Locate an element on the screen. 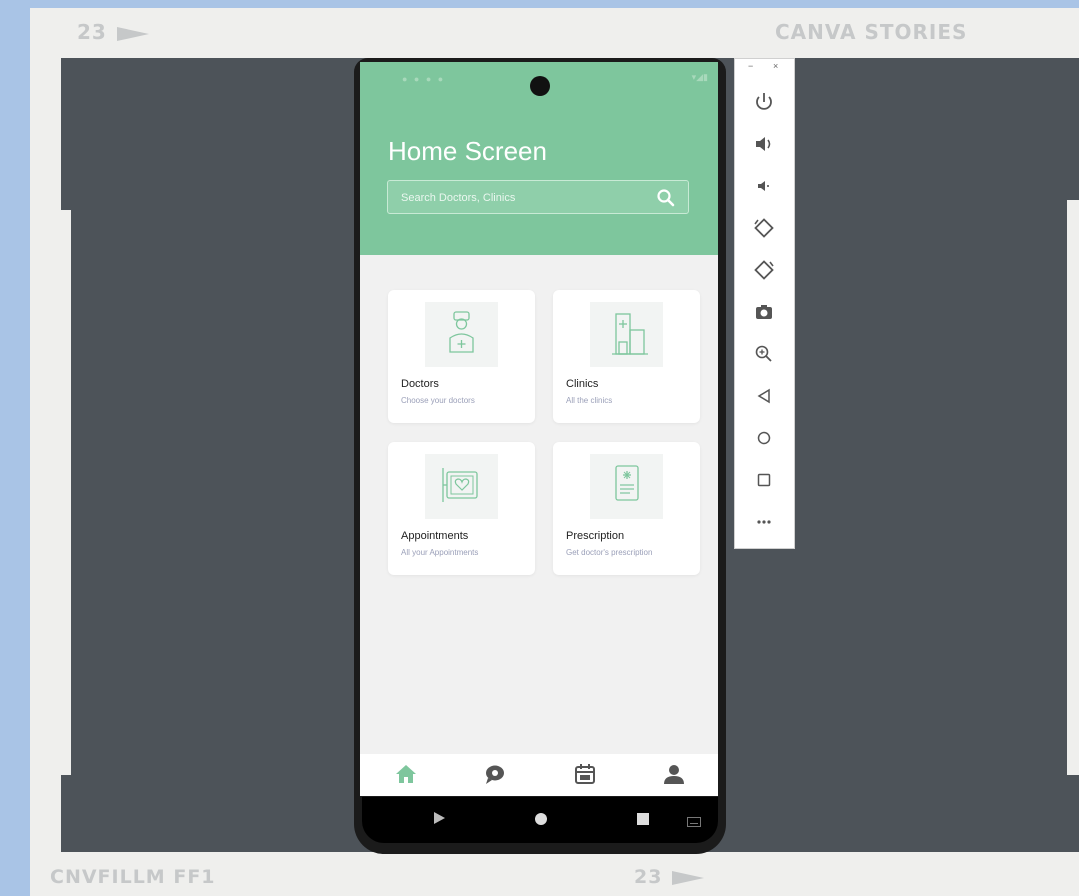 This screenshot has height=896, width=1079. power-icon is located at coordinates (764, 102).